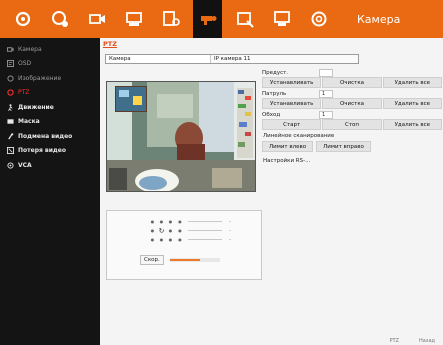 This screenshot has height=345, width=443. I want to click on preset-clear-button: Очистка, so click(352, 82).